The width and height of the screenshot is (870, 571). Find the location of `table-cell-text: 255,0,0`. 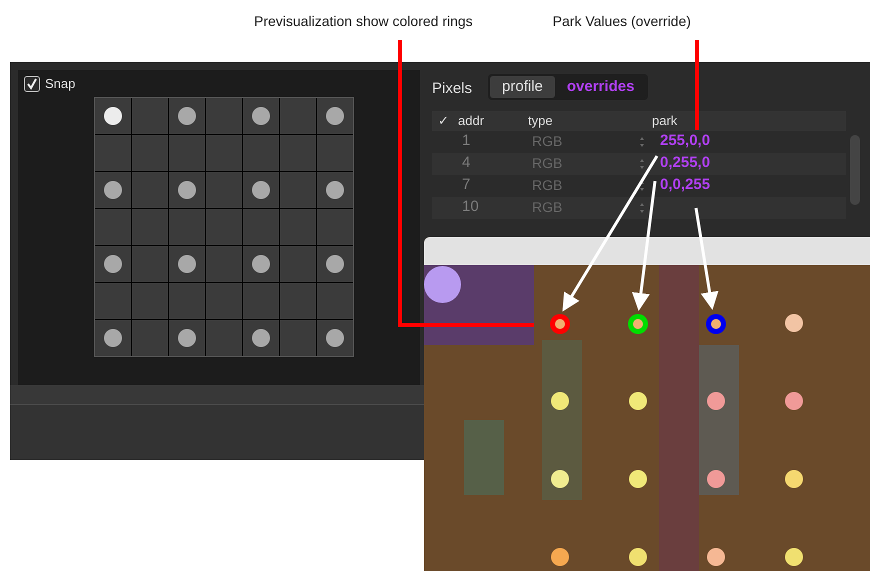

table-cell-text: 255,0,0 is located at coordinates (684, 141).